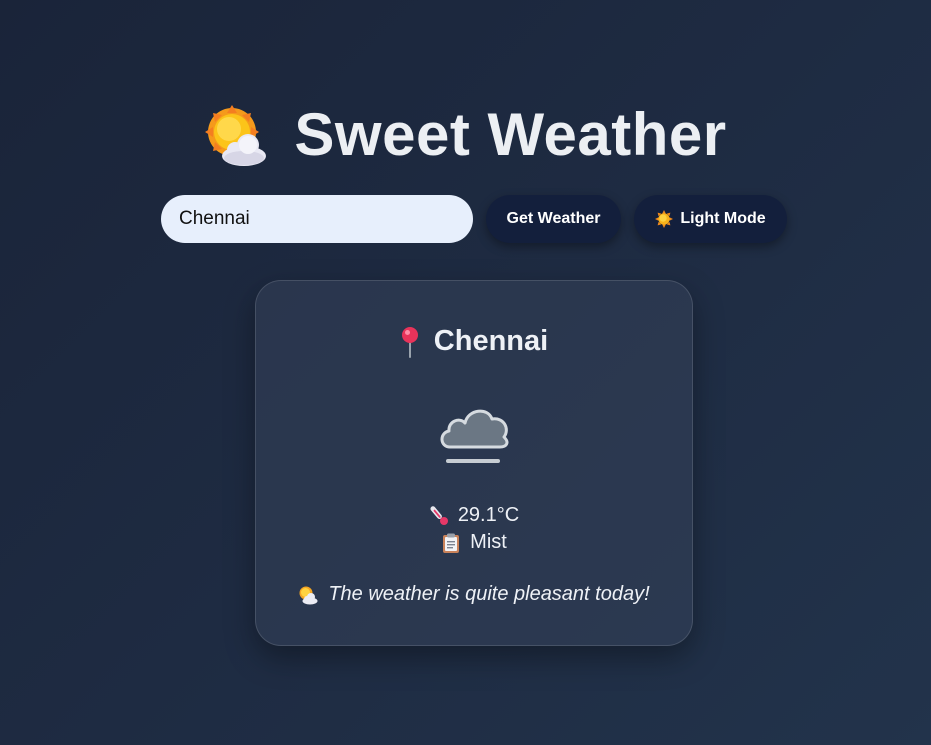 This screenshot has width=931, height=745. I want to click on weather-description: Mist, so click(488, 542).